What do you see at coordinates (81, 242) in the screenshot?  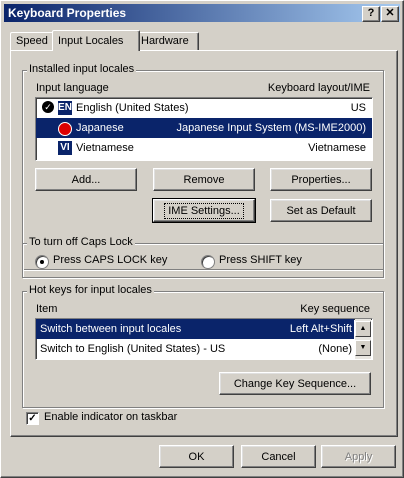 I see `caps-lock-legend: To turn off Caps Lock` at bounding box center [81, 242].